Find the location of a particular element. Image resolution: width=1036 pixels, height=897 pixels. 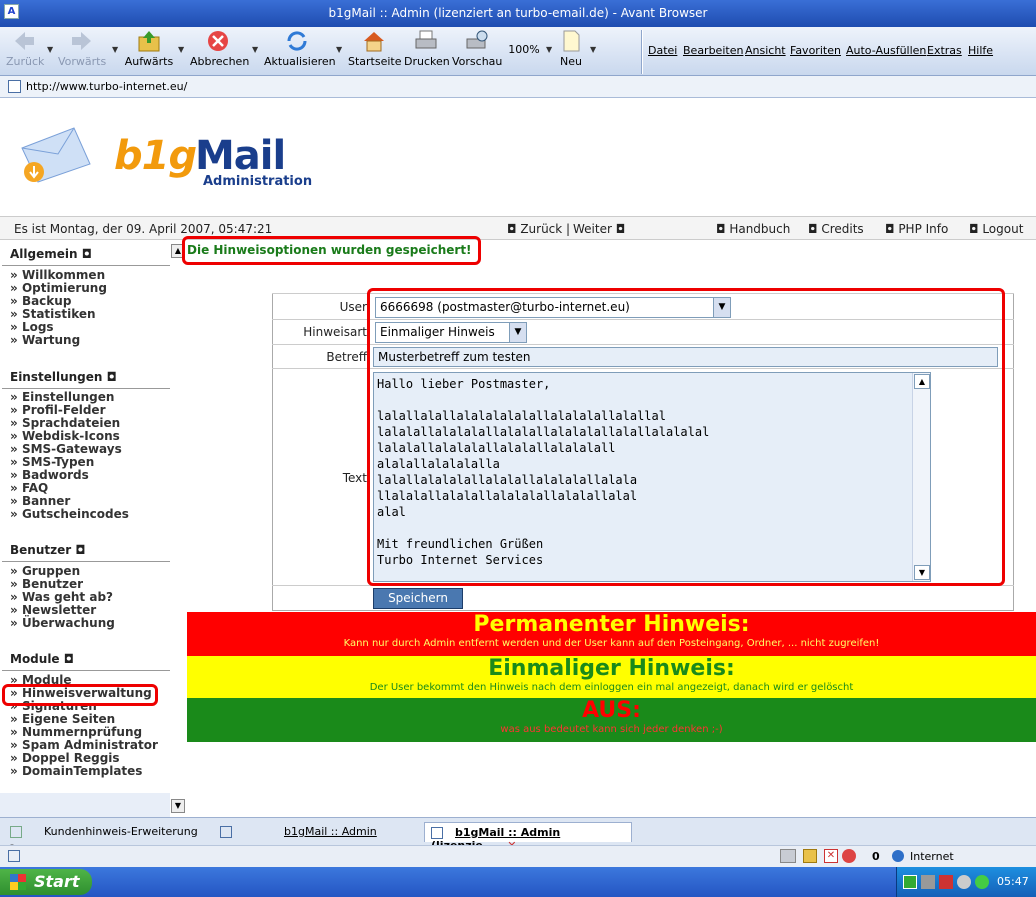

handbook-label: Handbuch is located at coordinates (760, 229).